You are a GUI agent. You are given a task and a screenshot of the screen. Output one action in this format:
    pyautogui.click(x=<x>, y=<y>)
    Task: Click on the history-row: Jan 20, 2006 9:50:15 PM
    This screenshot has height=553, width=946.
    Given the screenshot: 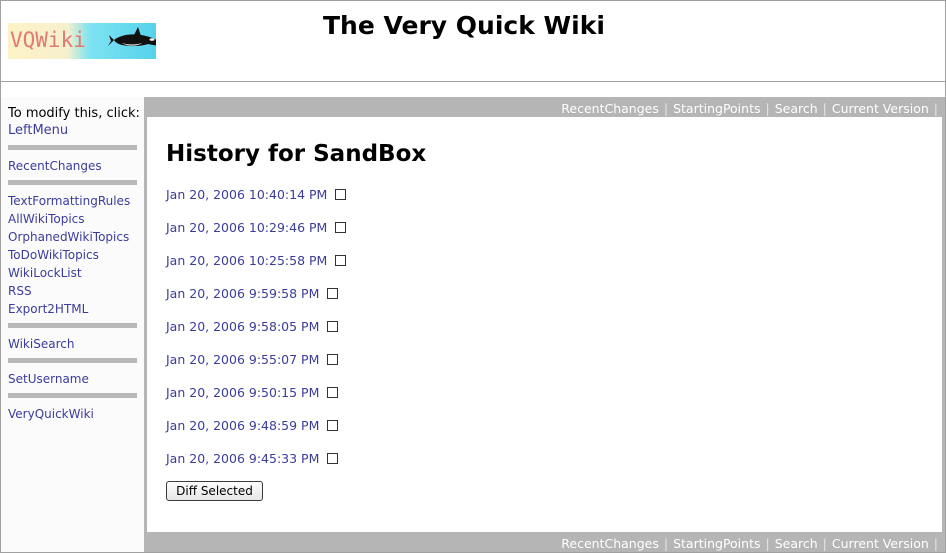 What is the action you would take?
    pyautogui.click(x=252, y=392)
    